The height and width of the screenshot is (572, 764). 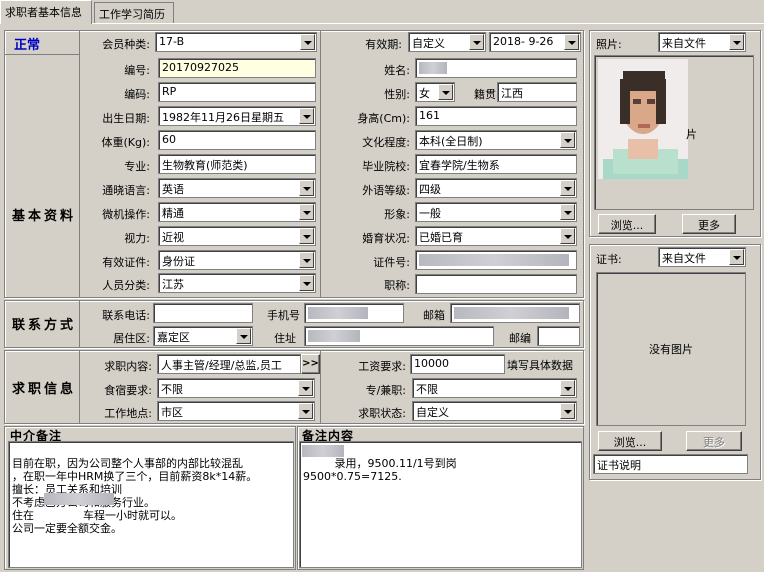 I want to click on job-status-label: 求职状态:, so click(x=382, y=413).